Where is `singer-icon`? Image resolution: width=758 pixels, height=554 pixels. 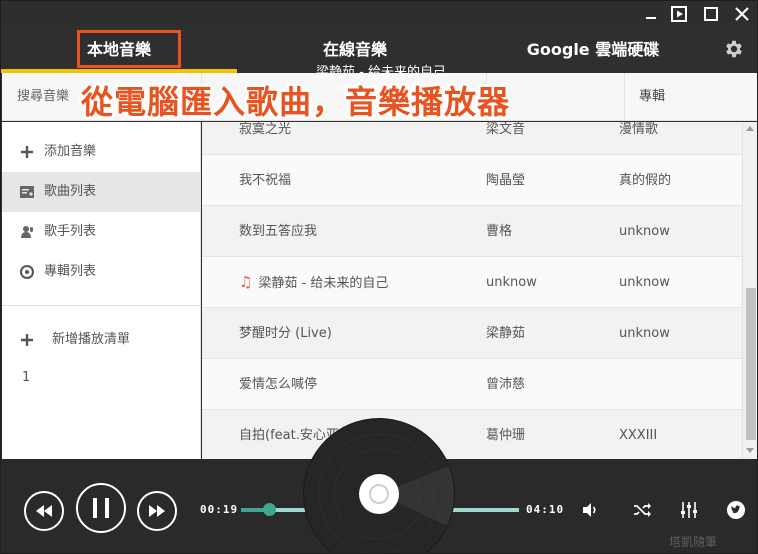
singer-icon is located at coordinates (27, 232).